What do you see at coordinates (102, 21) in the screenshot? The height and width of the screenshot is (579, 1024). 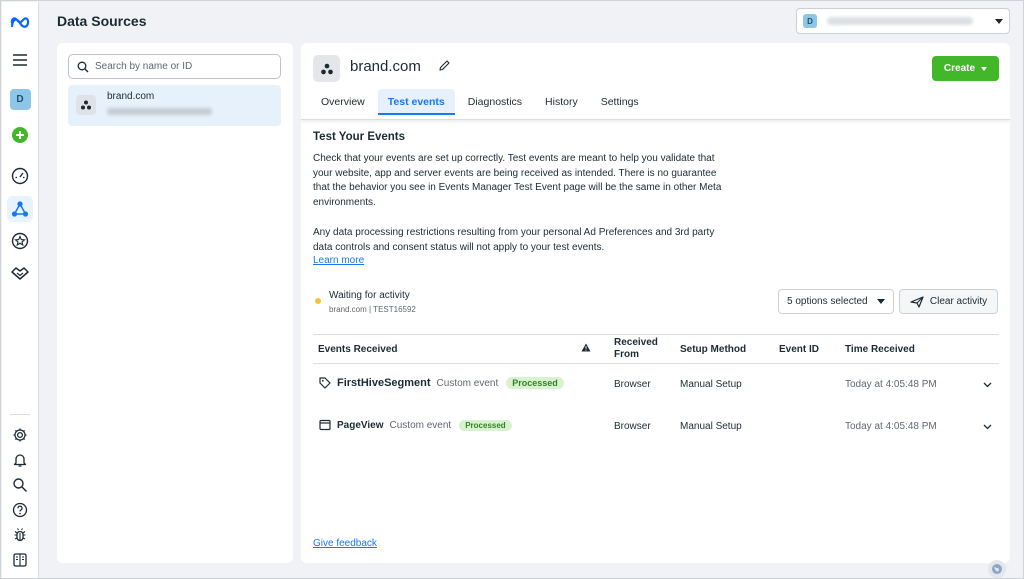 I see `page-title: Data Sources` at bounding box center [102, 21].